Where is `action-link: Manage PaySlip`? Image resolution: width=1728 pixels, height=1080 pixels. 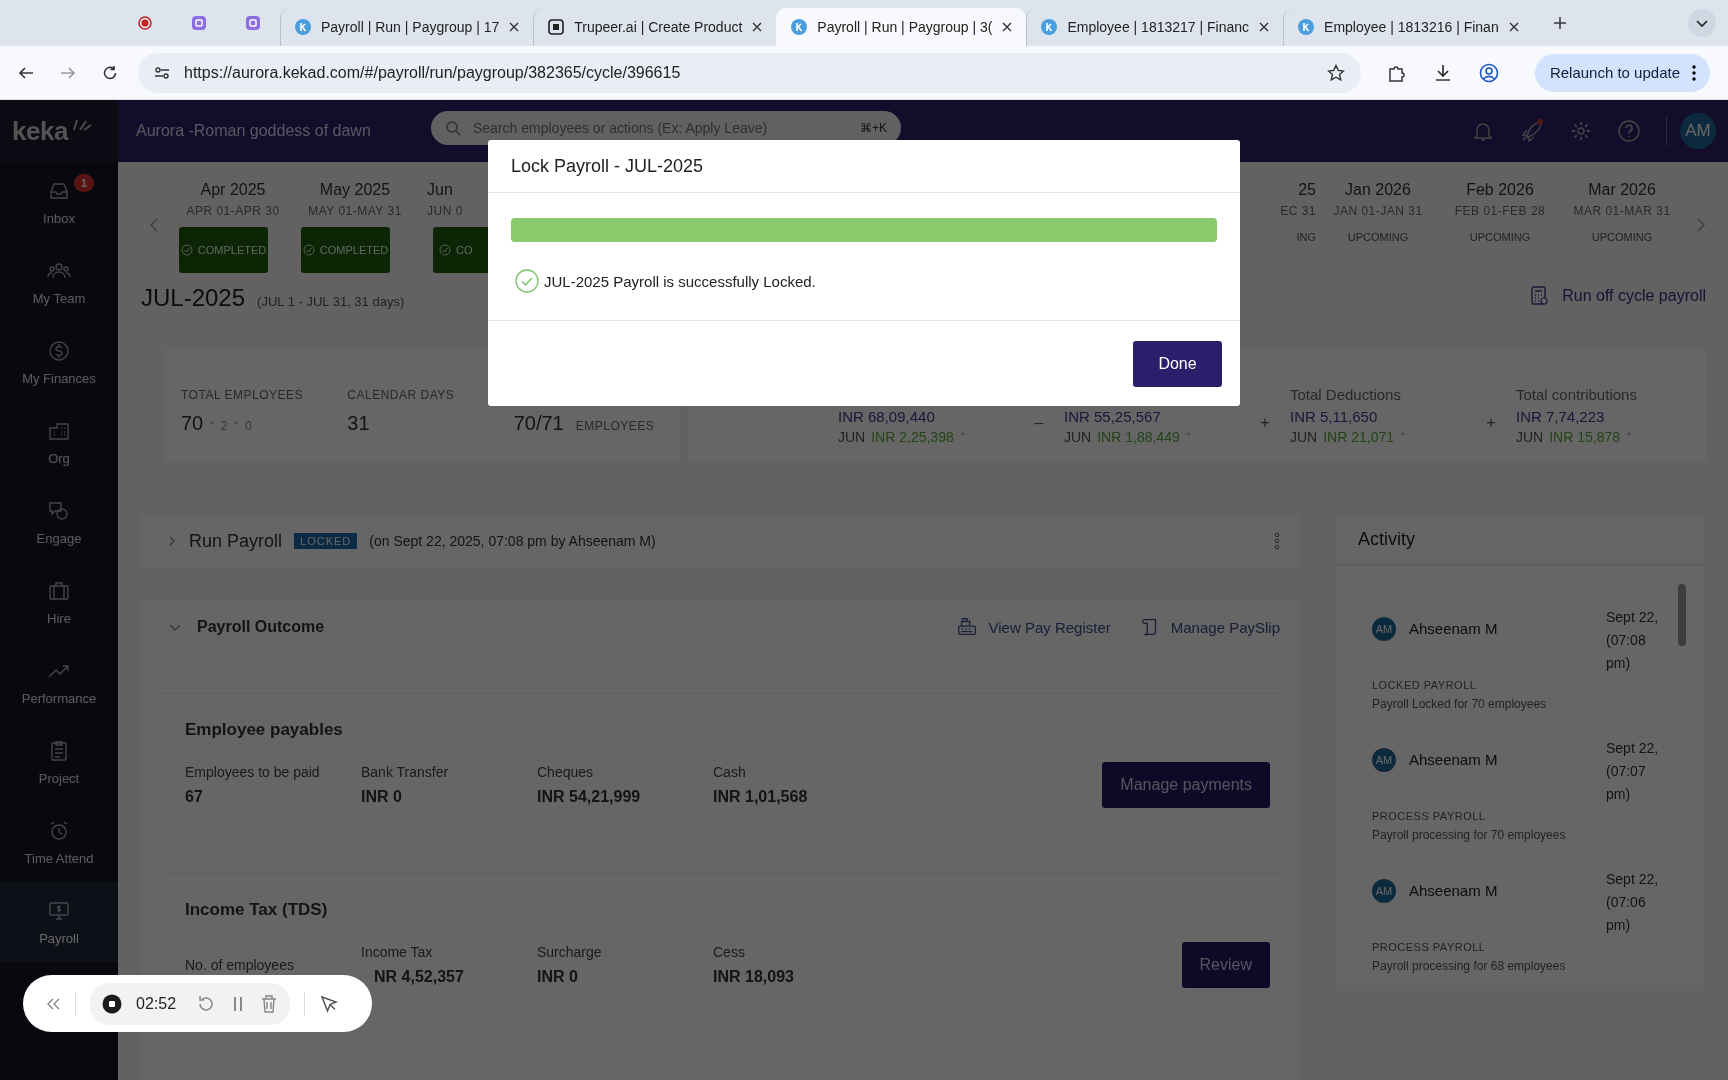
action-link: Manage PaySlip is located at coordinates (1209, 627).